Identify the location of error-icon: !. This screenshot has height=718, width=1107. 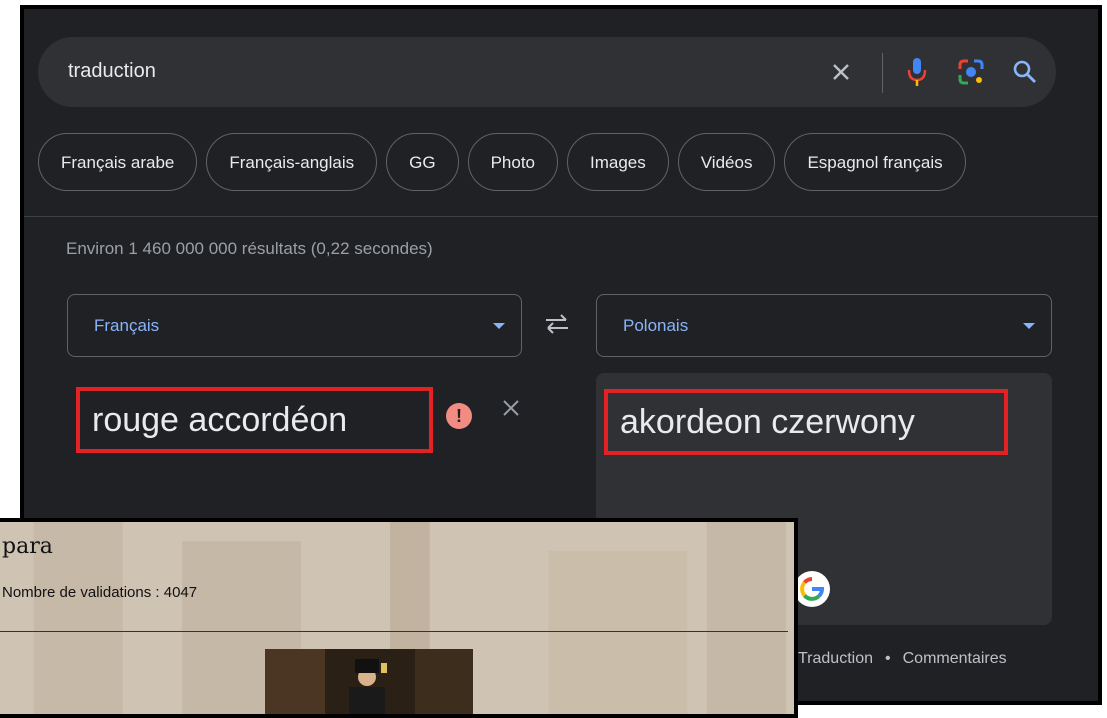
(459, 416).